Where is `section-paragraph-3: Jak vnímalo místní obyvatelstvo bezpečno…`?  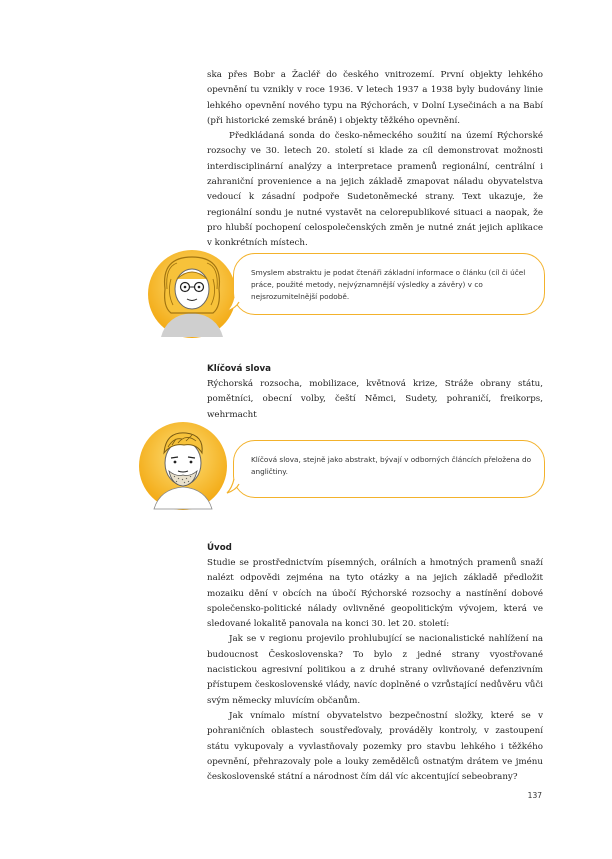 section-paragraph-3: Jak vnímalo místní obyvatelstvo bezpečno… is located at coordinates (375, 746).